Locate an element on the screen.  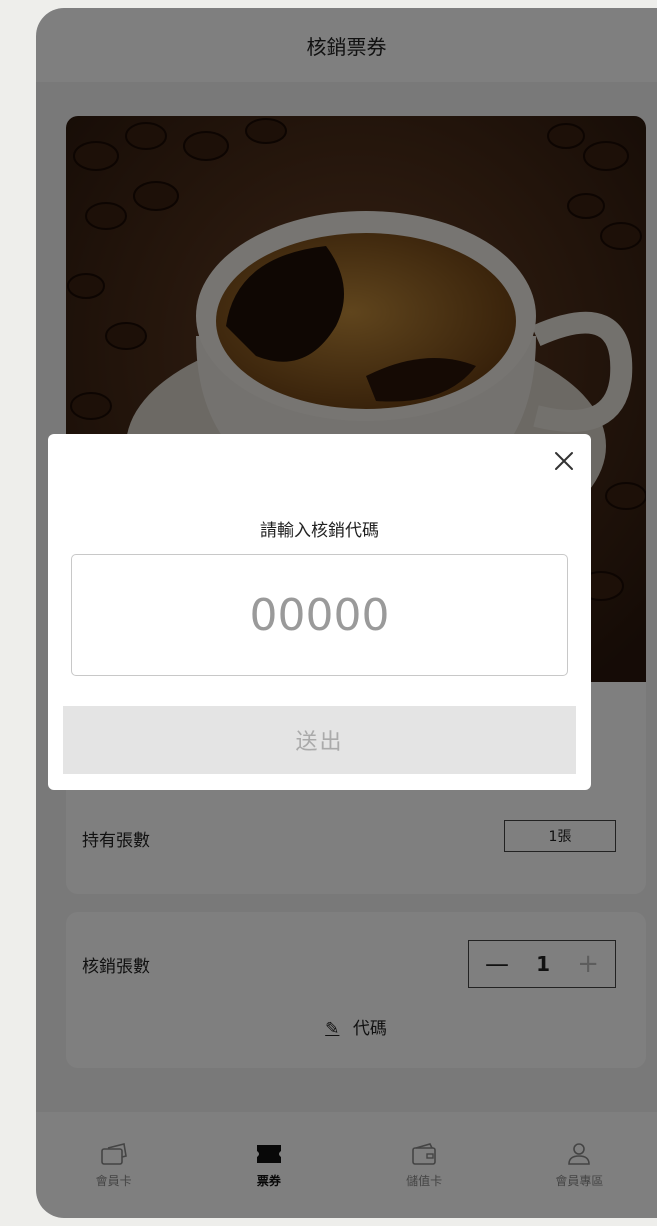
submit-button: 送出 is located at coordinates (319, 740).